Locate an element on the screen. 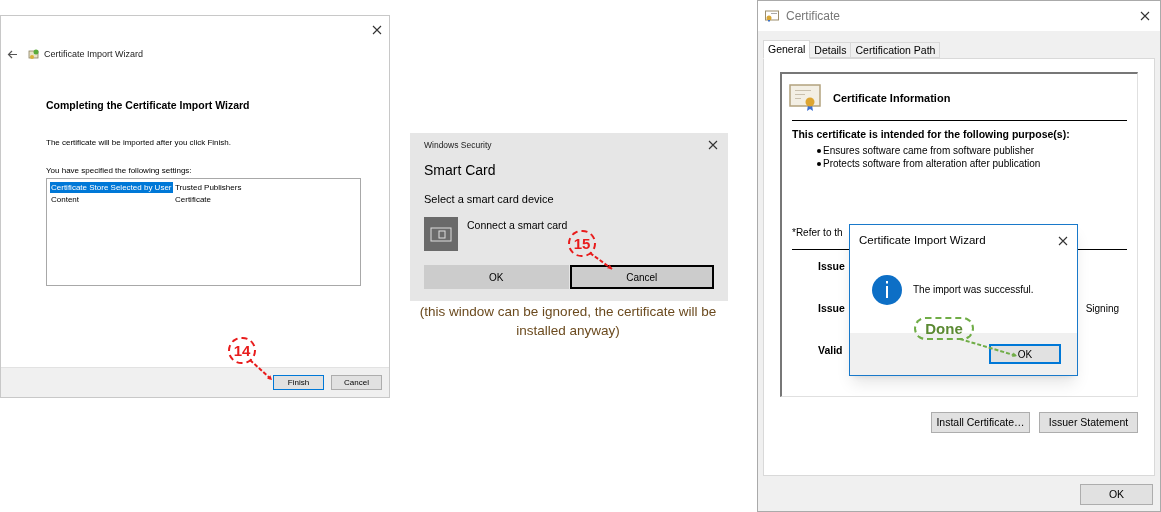  dialog-button: Cancel is located at coordinates (641, 277).